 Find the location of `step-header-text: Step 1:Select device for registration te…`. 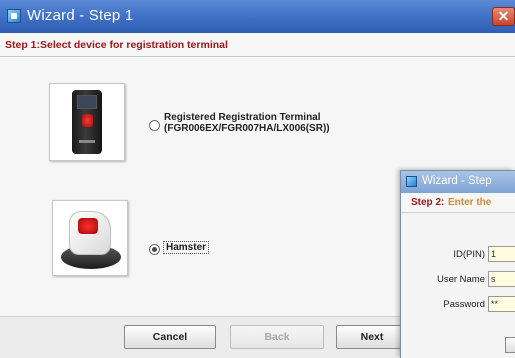

step-header-text: Step 1:Select device for registration te… is located at coordinates (116, 45).